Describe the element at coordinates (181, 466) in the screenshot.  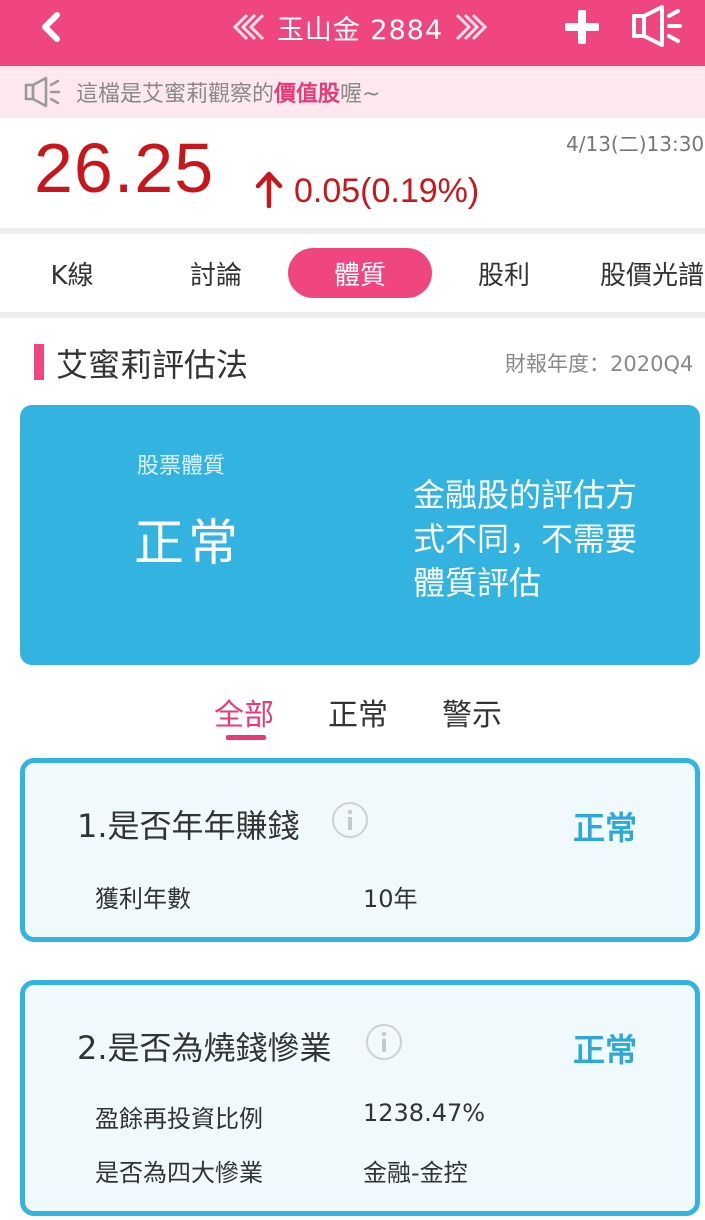
I see `summary-label: 股票體質` at that location.